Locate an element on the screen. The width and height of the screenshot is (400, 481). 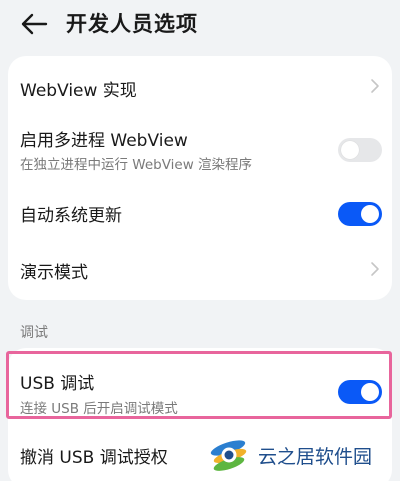
auto-system-update-label: 自动系统更新 is located at coordinates (71, 216).